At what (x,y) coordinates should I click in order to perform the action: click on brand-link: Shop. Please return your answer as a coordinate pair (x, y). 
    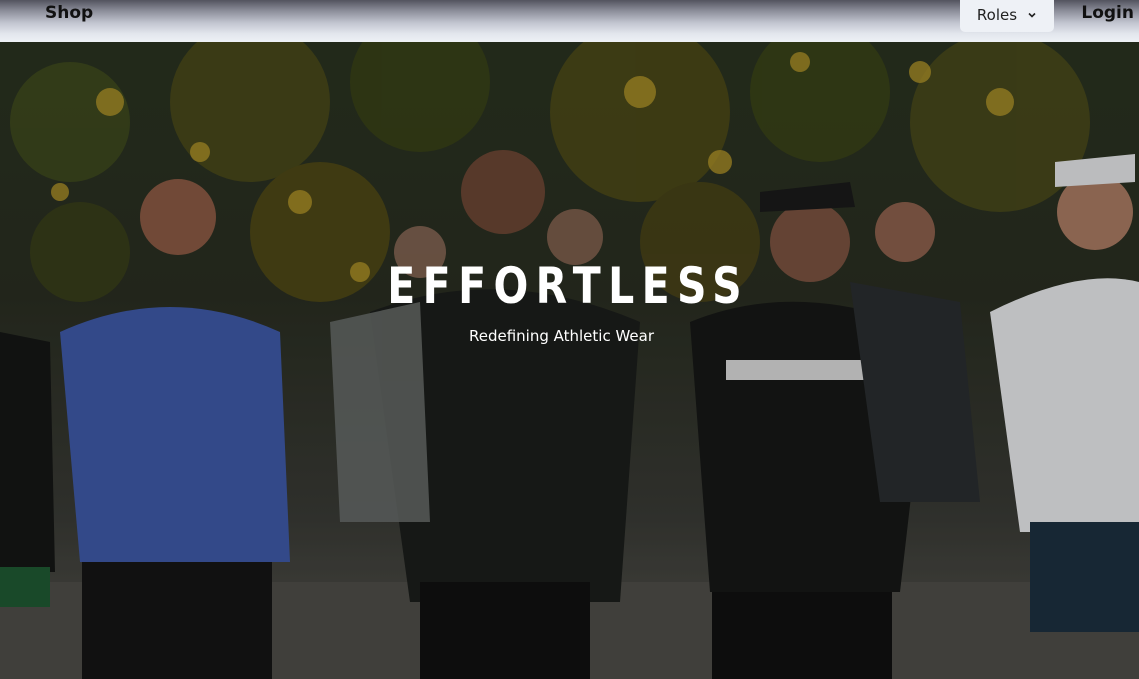
    Looking at the image, I should click on (69, 13).